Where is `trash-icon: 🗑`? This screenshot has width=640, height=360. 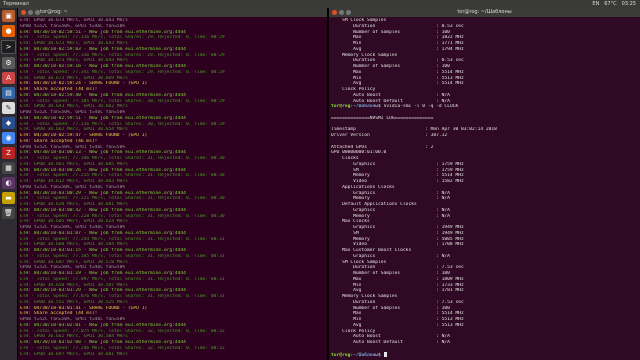 trash-icon: 🗑 is located at coordinates (8, 213).